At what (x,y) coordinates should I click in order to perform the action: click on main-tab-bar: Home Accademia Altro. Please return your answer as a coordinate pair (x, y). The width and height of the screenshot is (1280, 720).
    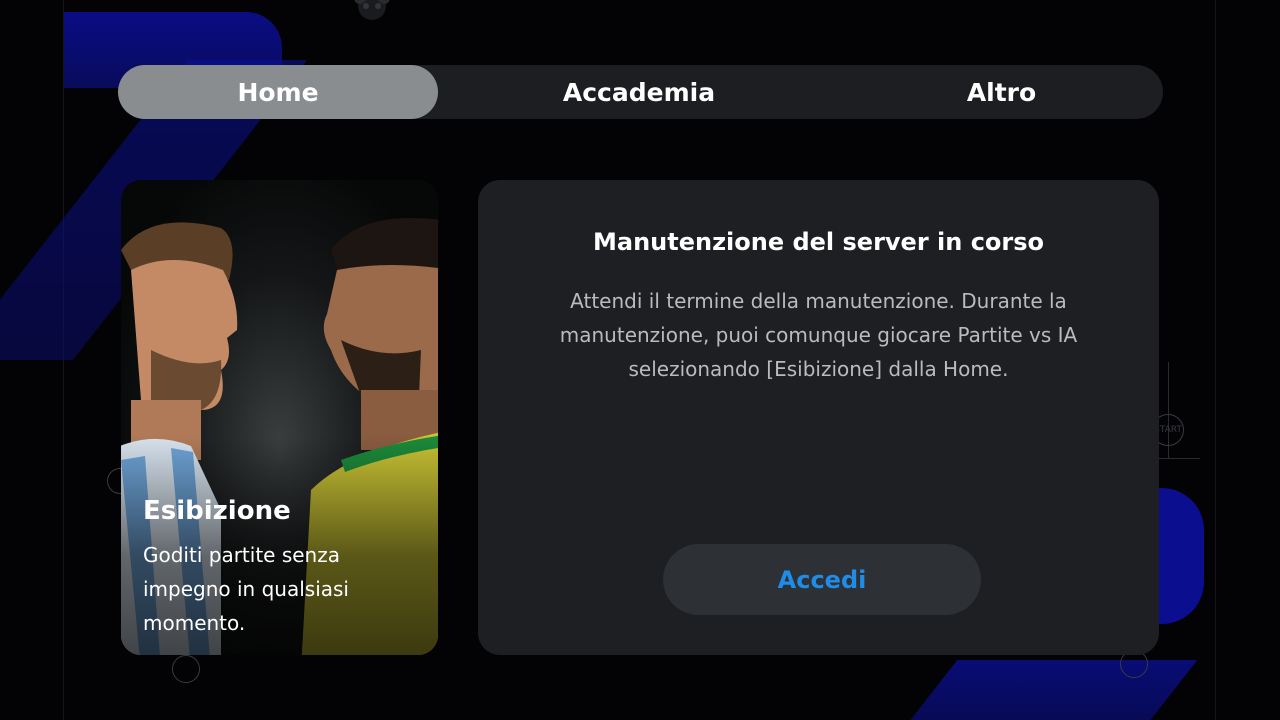
    Looking at the image, I should click on (640, 92).